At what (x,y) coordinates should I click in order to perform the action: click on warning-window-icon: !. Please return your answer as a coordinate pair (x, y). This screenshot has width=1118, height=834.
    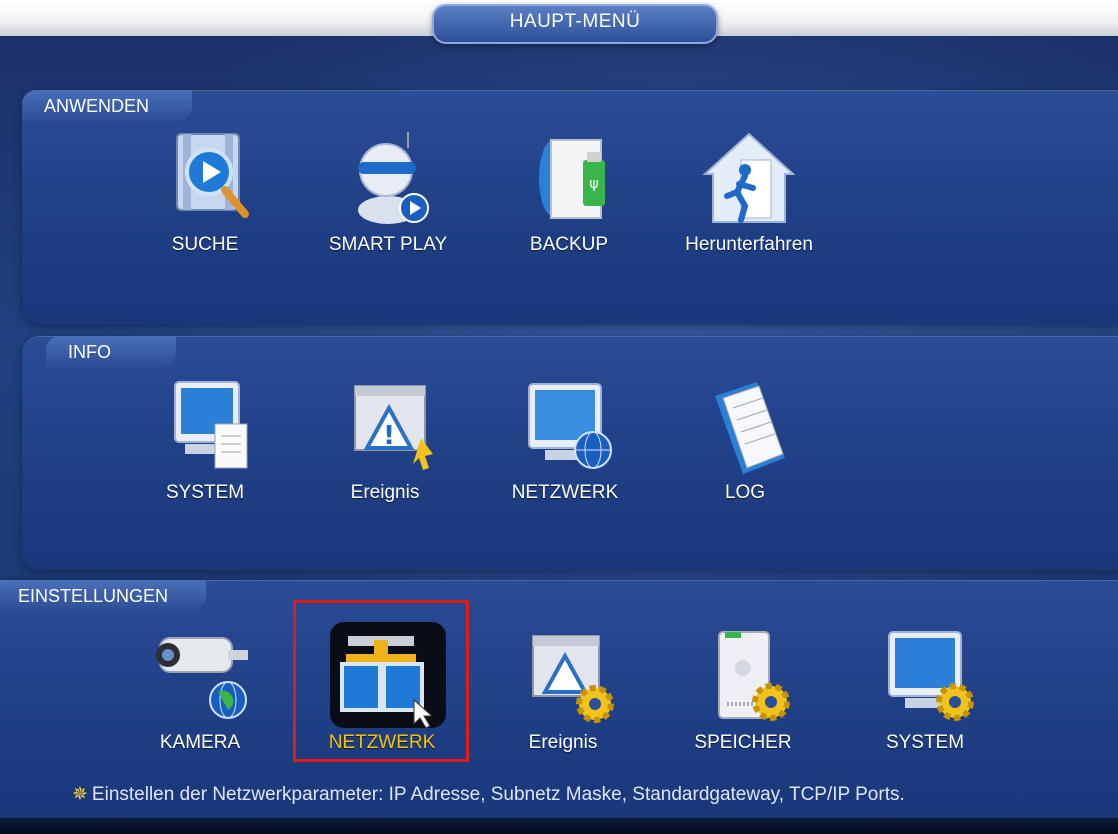
    Looking at the image, I should click on (385, 428).